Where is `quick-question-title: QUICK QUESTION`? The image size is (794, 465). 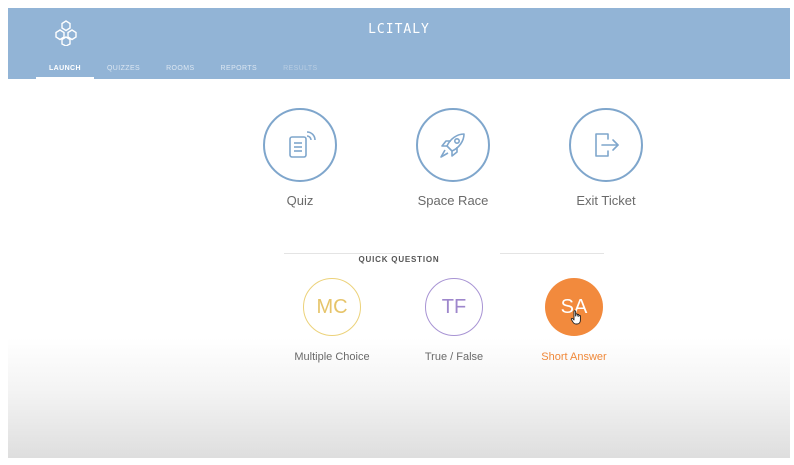
quick-question-title: QUICK QUESTION is located at coordinates (399, 259).